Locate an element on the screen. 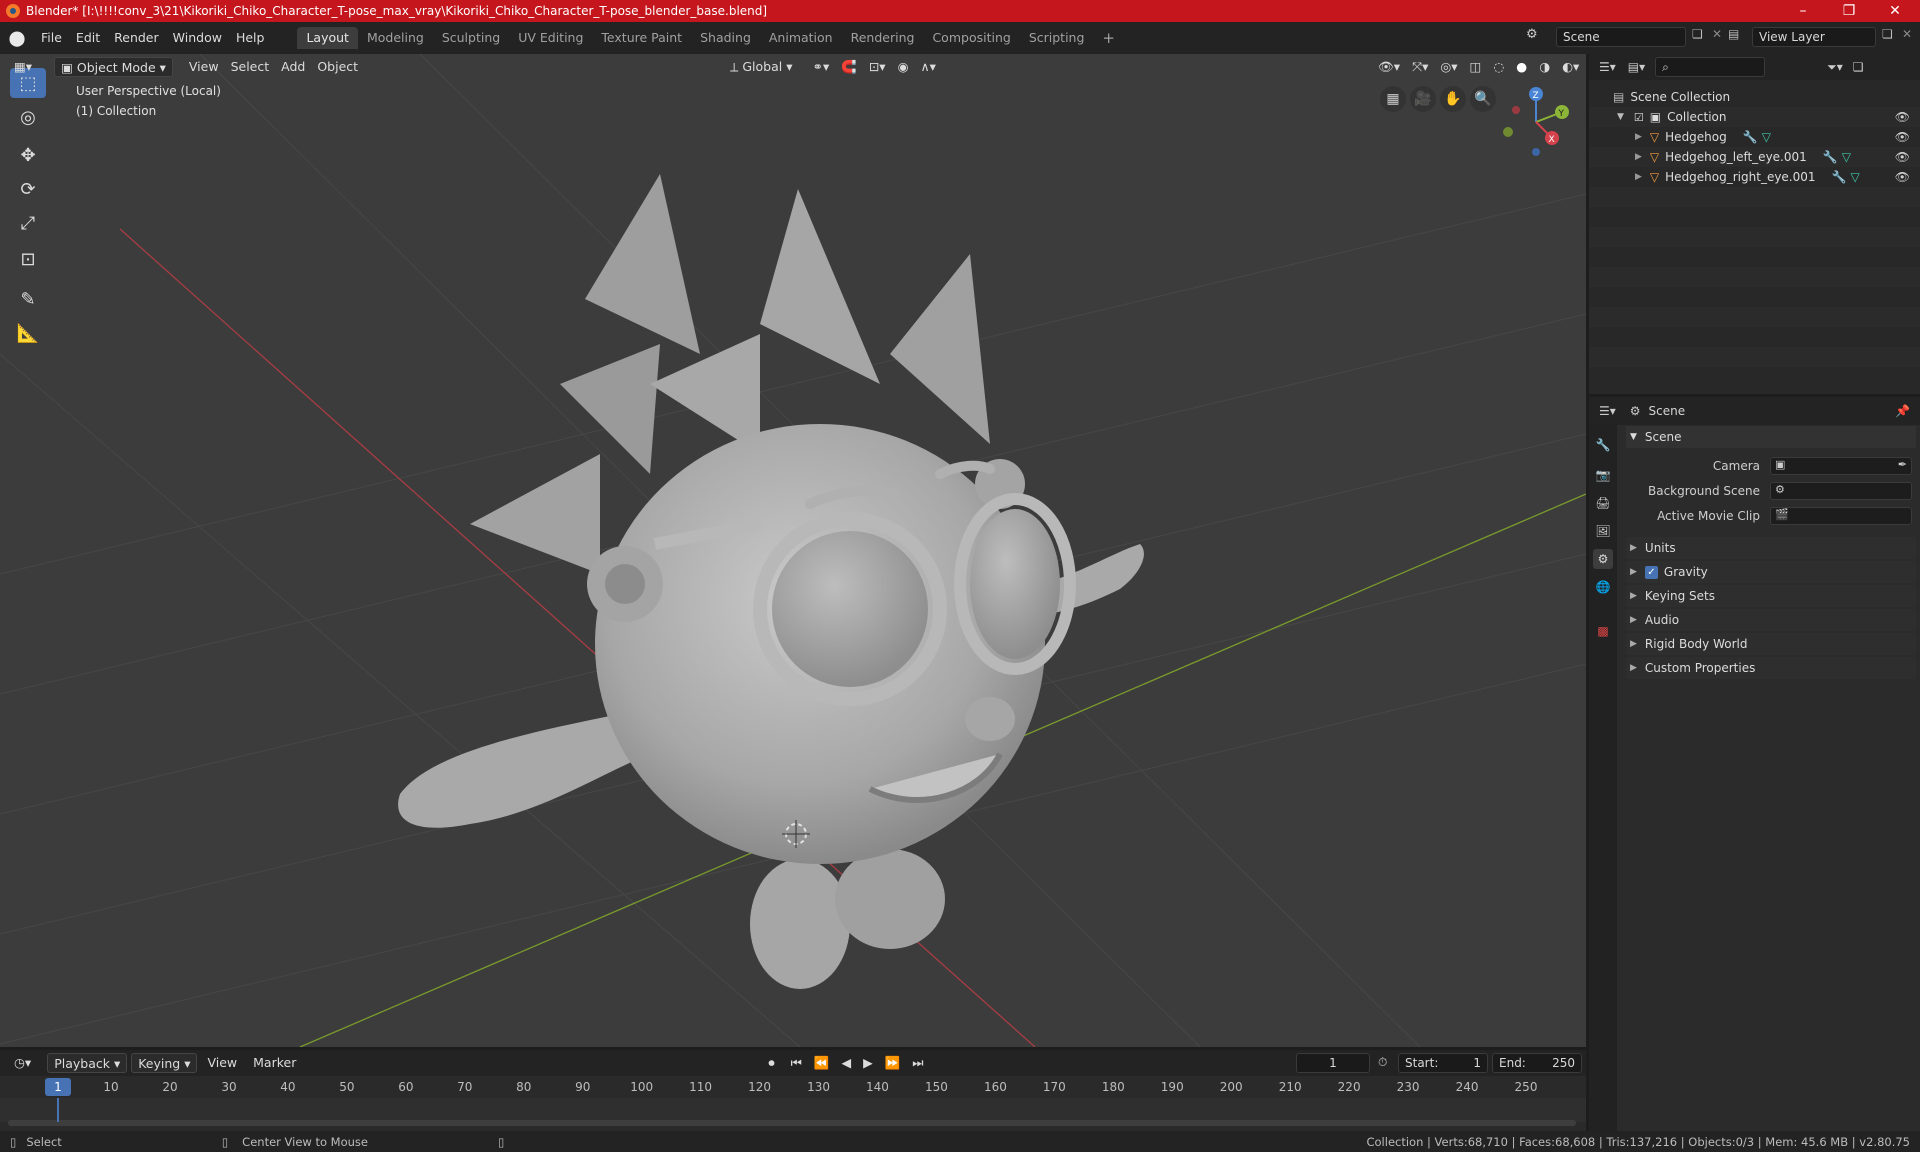 The width and height of the screenshot is (1920, 1152). camera-field: ▣ ✒ is located at coordinates (1841, 466).